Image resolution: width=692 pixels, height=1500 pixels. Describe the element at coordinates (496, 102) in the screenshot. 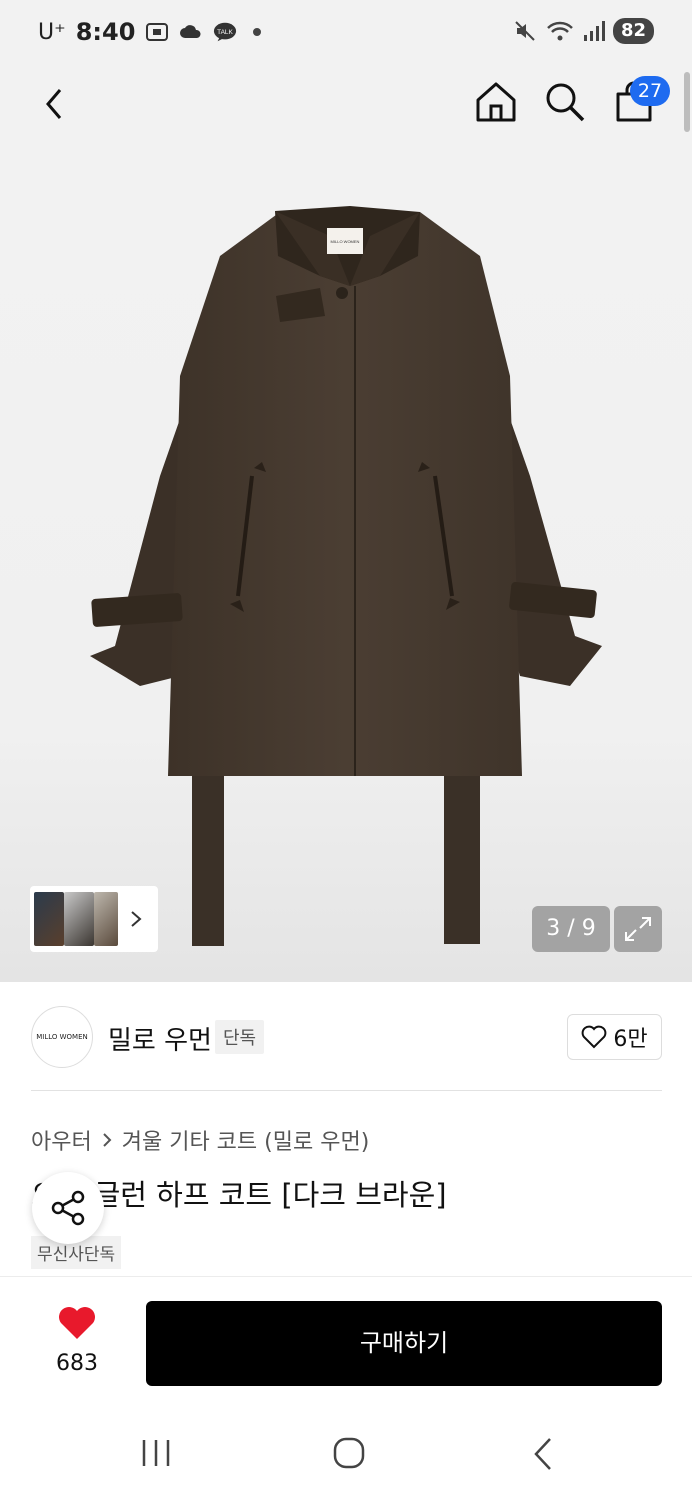

I see `home-icon` at that location.